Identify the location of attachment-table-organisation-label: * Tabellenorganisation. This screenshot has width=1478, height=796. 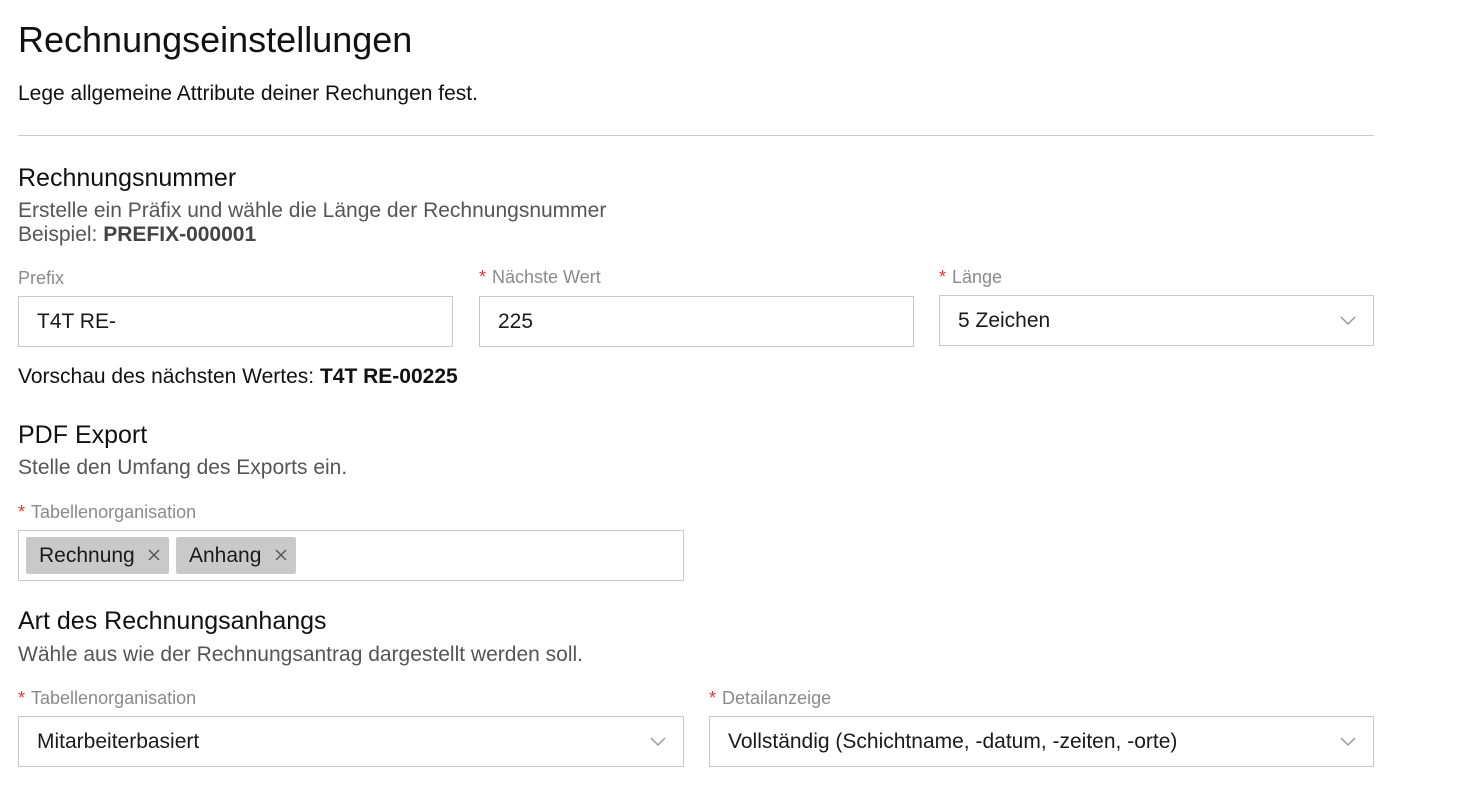
(107, 698).